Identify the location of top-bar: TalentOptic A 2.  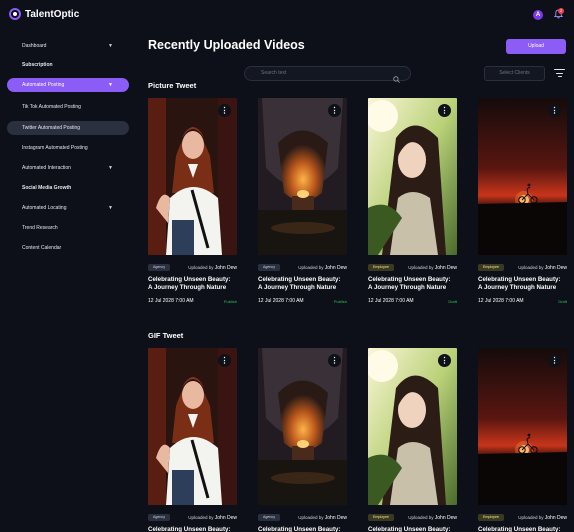
(287, 15).